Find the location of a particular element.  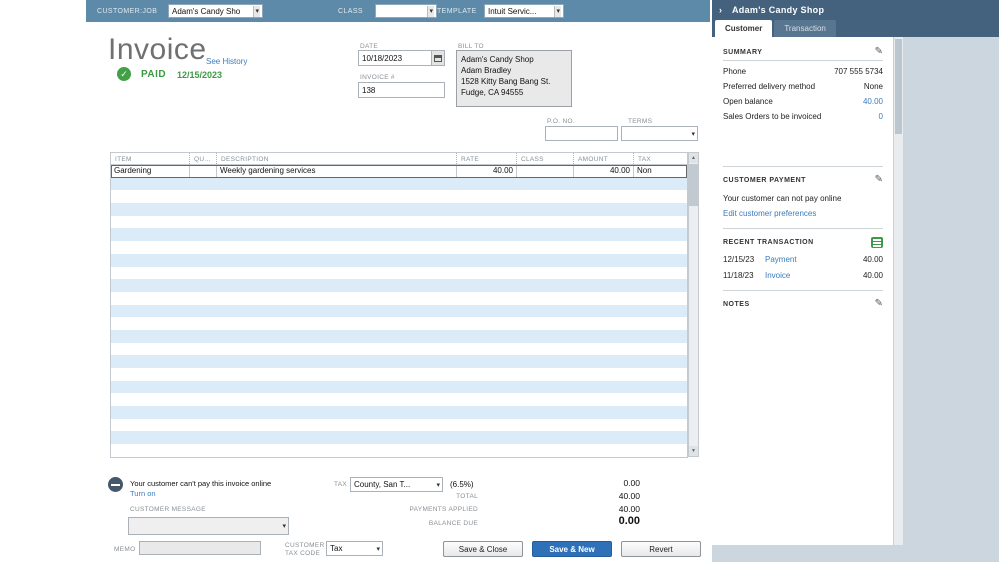

panel-scrollbar-thumb is located at coordinates (898, 86).